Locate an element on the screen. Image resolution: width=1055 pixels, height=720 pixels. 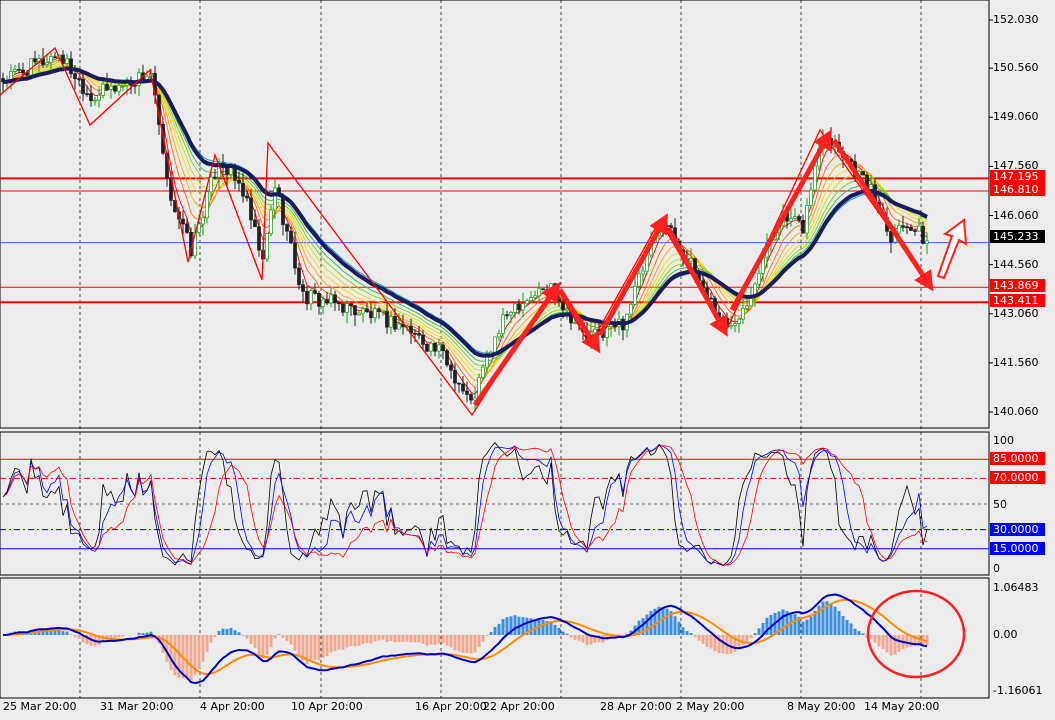
price-level-tag: 146.810 is located at coordinates (1017, 189).